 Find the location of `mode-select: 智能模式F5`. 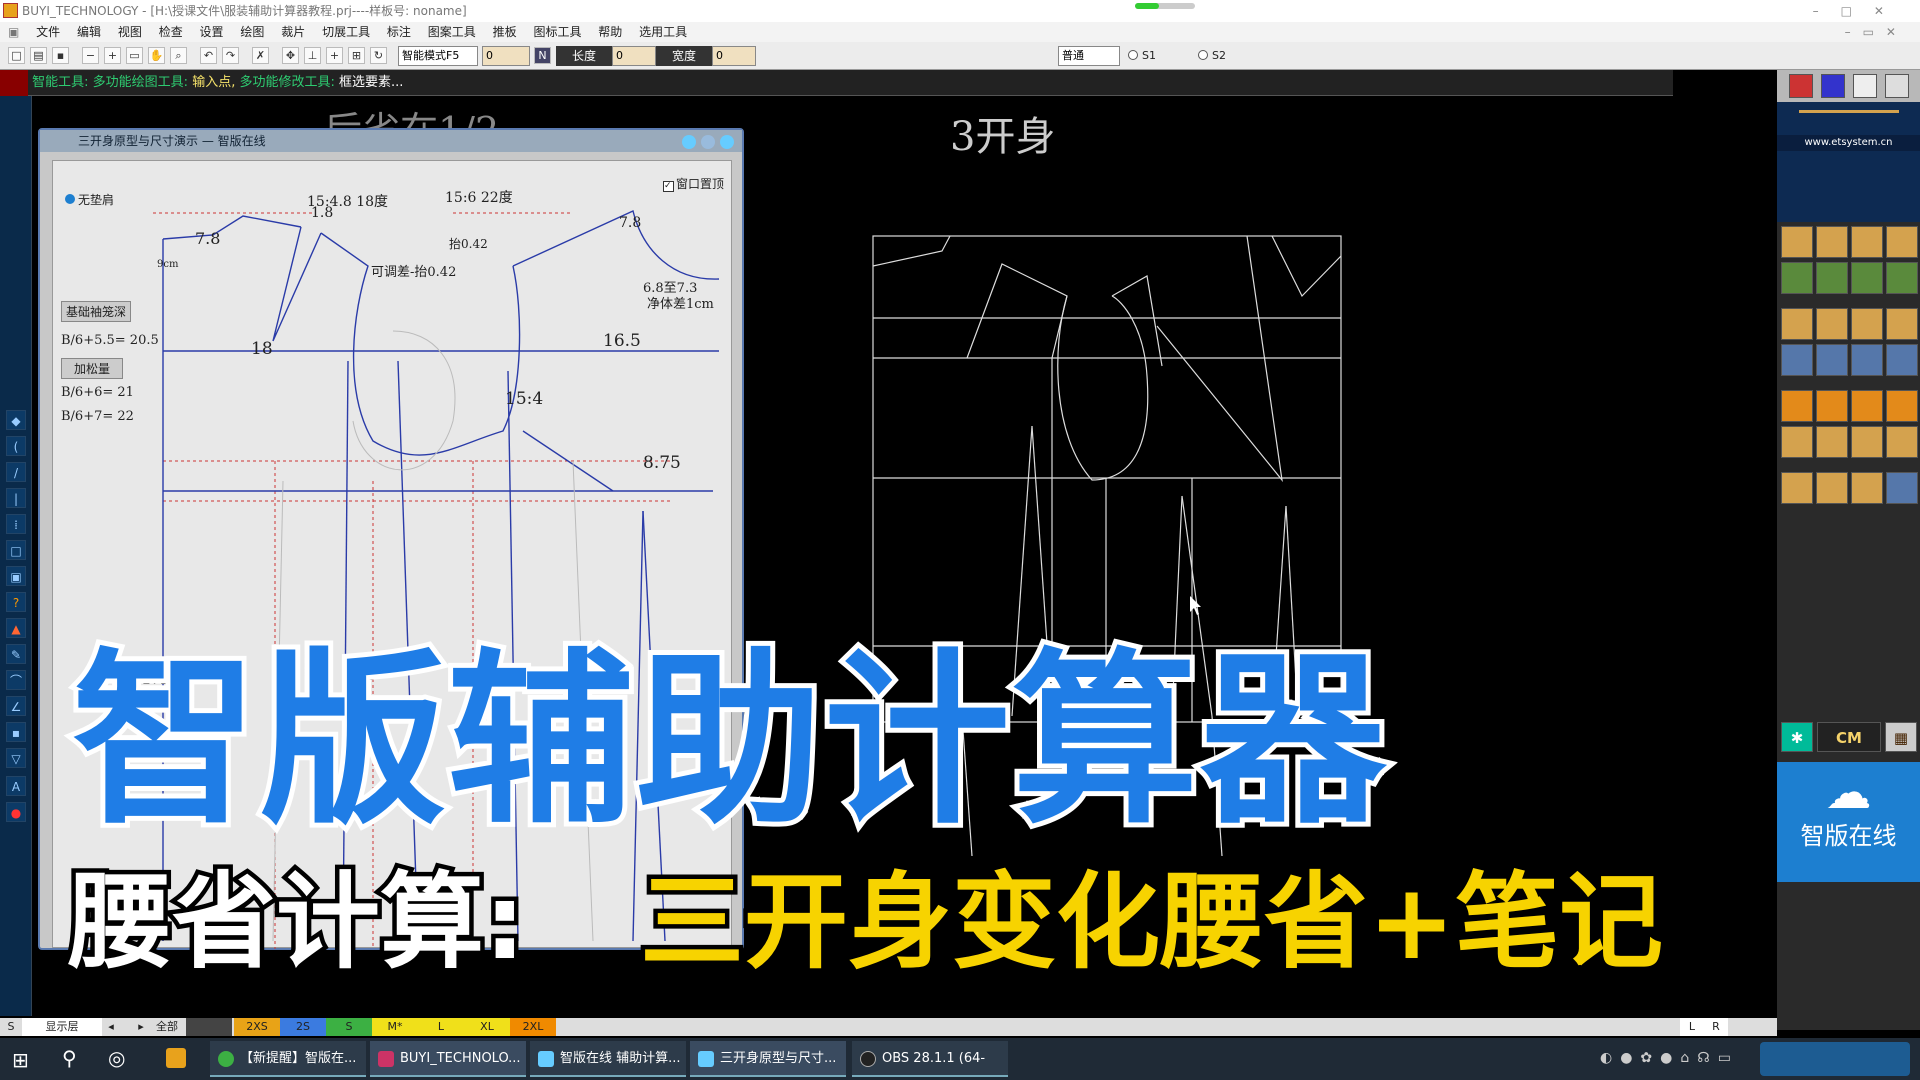

mode-select: 智能模式F5 is located at coordinates (438, 56).